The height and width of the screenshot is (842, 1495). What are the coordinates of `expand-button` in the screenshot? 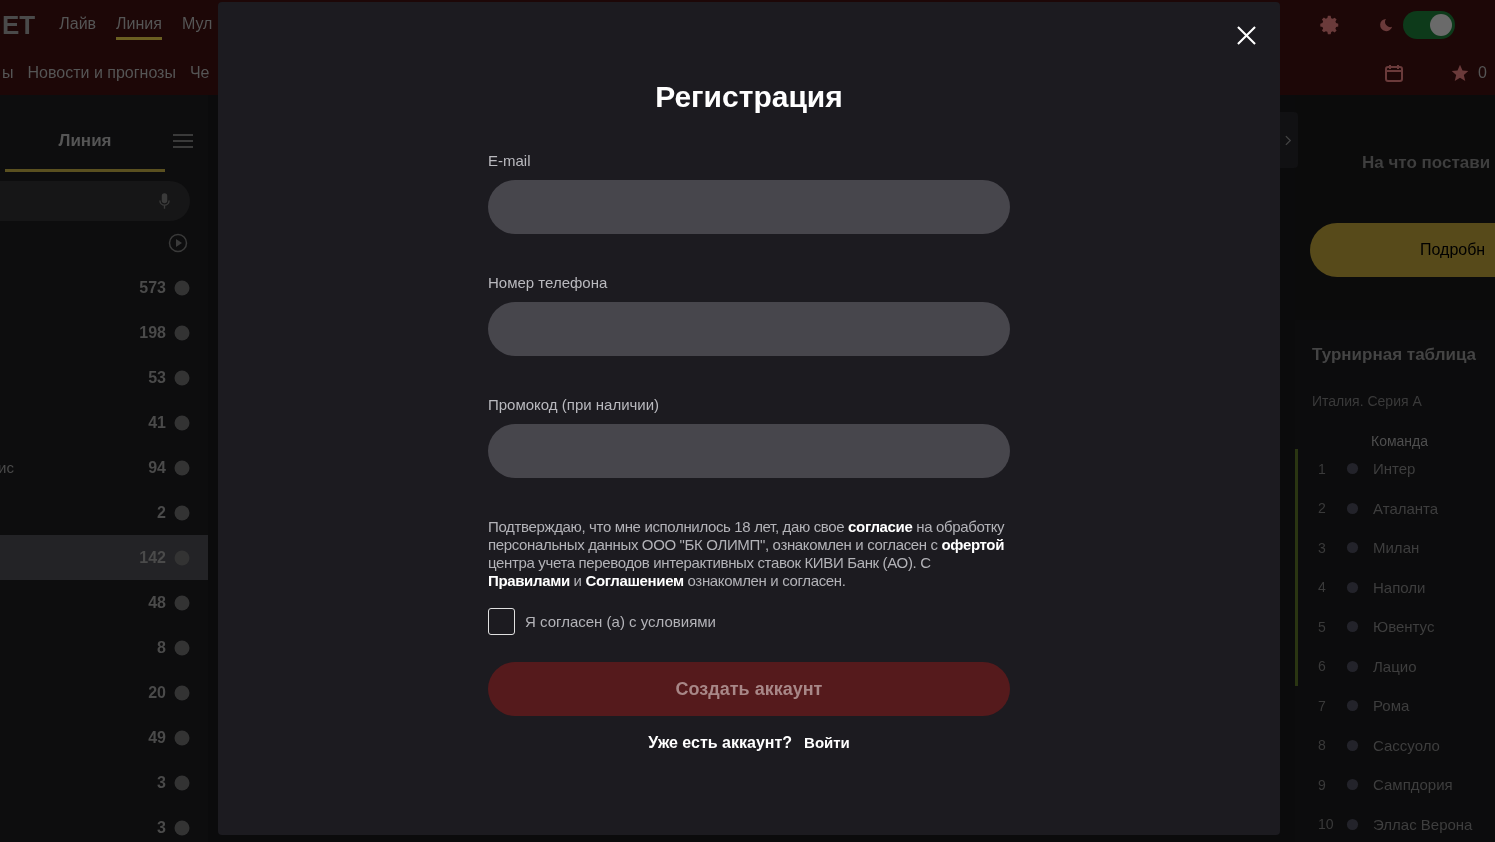 It's located at (1288, 140).